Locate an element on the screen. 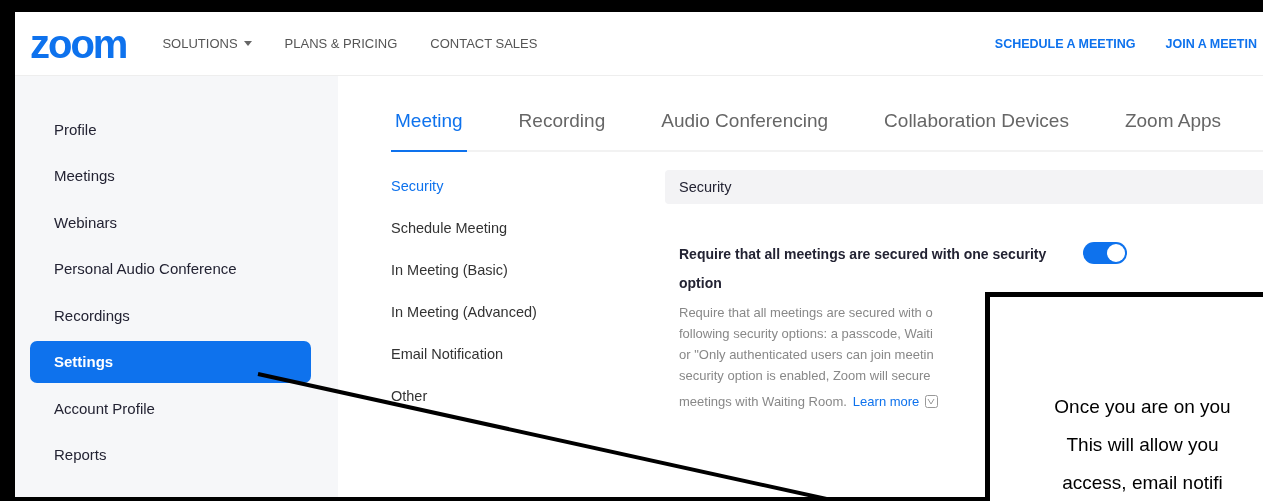 The width and height of the screenshot is (1263, 501). sidebar-item: Settings is located at coordinates (170, 361).